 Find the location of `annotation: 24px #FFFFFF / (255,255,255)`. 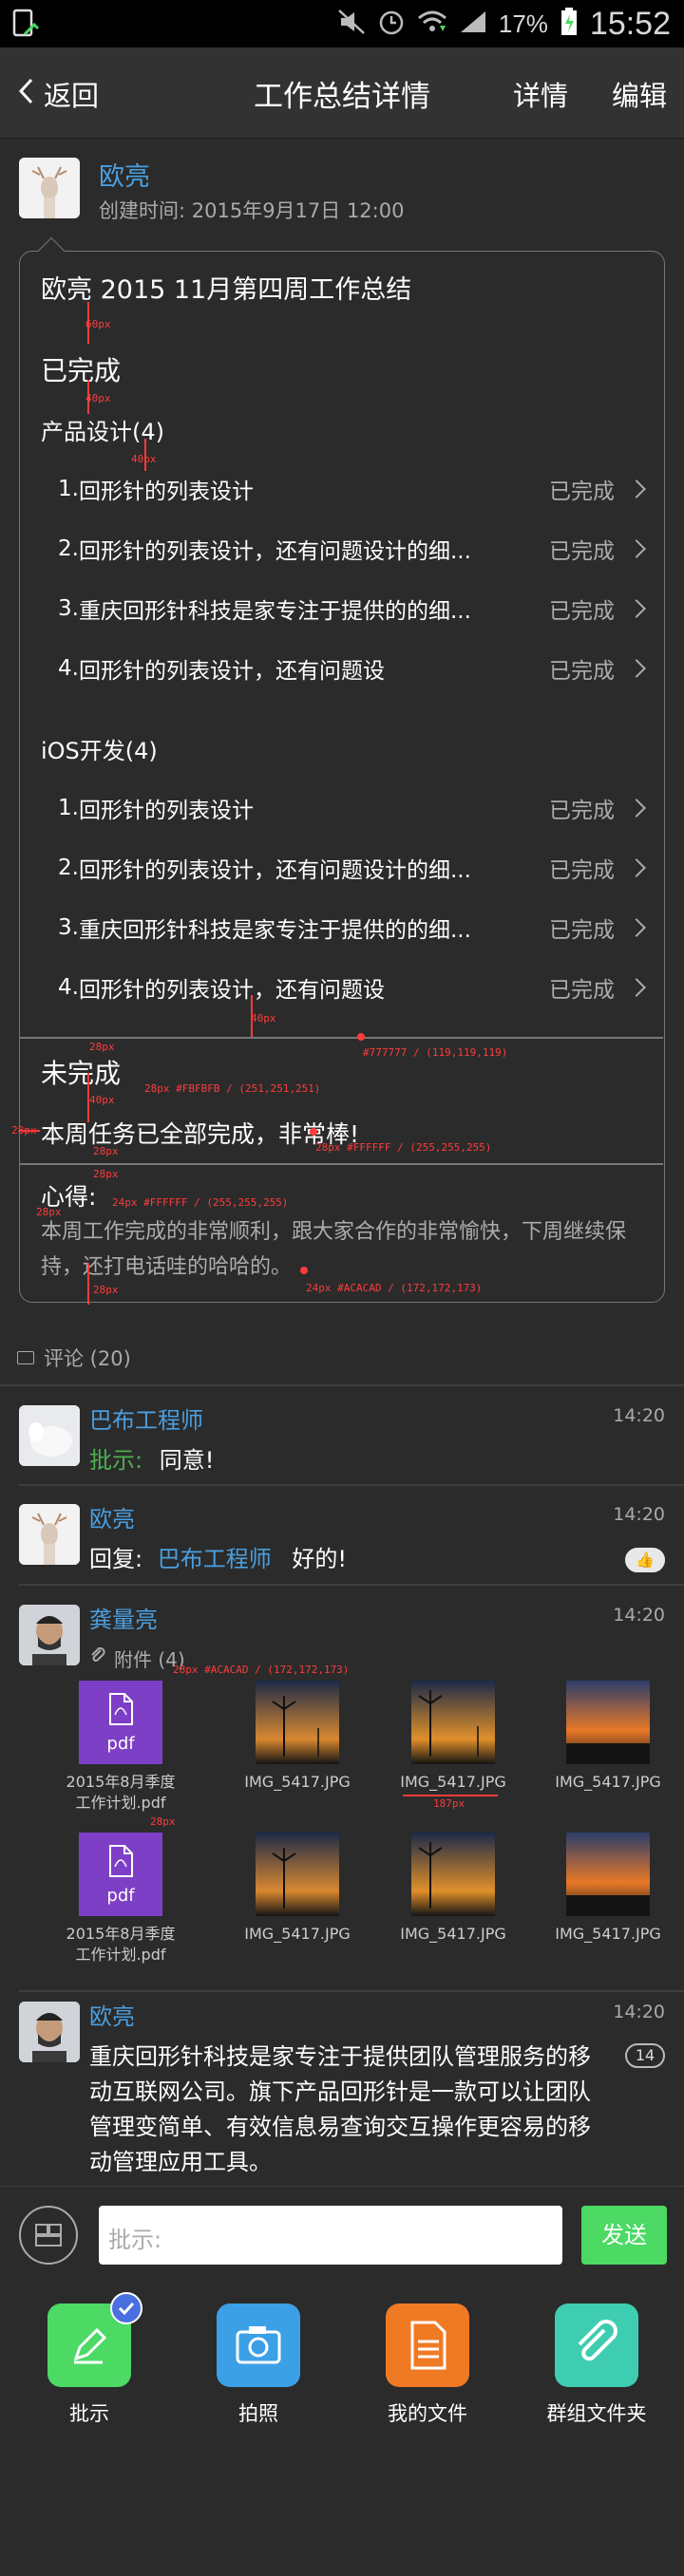

annotation: 24px #FFFFFF / (255,255,255) is located at coordinates (200, 1202).